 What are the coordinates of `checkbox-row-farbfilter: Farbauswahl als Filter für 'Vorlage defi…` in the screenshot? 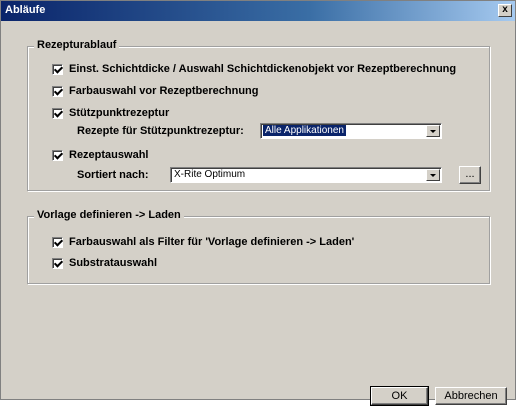 It's located at (203, 242).